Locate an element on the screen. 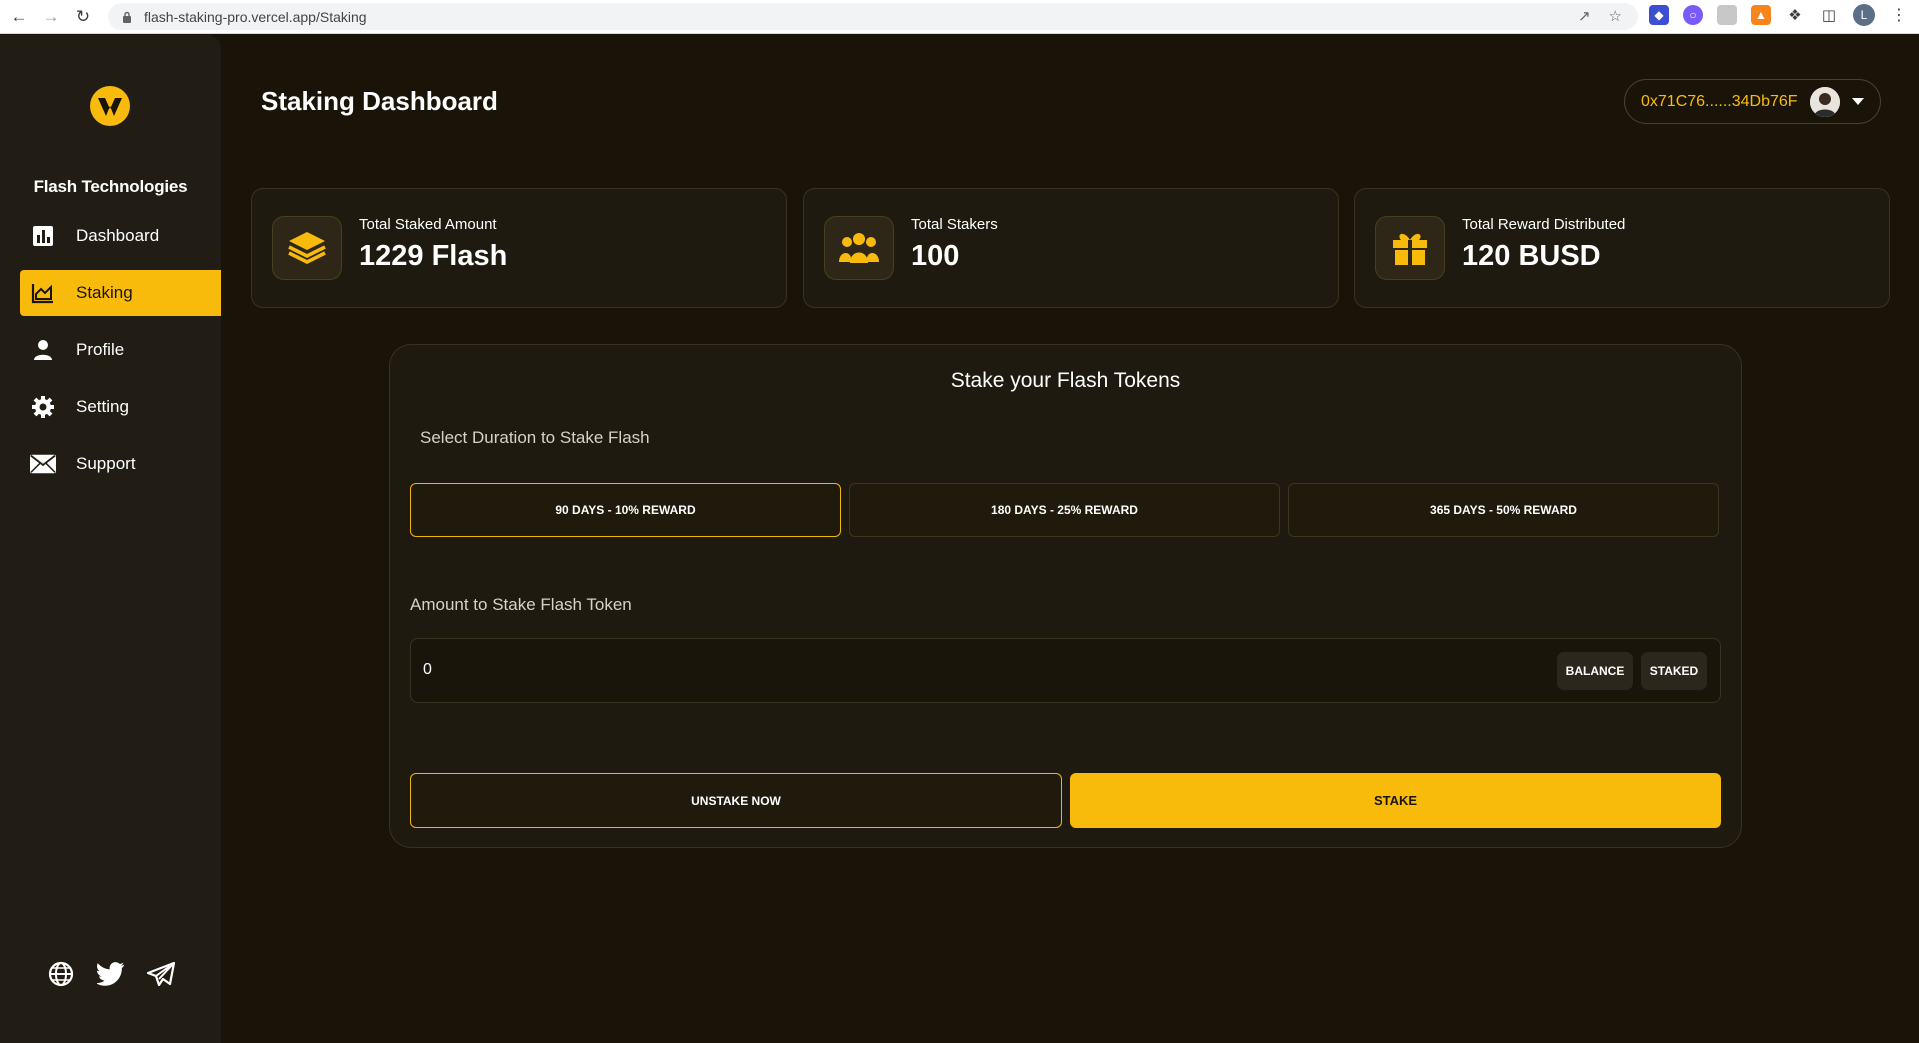 The image size is (1919, 1043). gift-icon is located at coordinates (1410, 248).